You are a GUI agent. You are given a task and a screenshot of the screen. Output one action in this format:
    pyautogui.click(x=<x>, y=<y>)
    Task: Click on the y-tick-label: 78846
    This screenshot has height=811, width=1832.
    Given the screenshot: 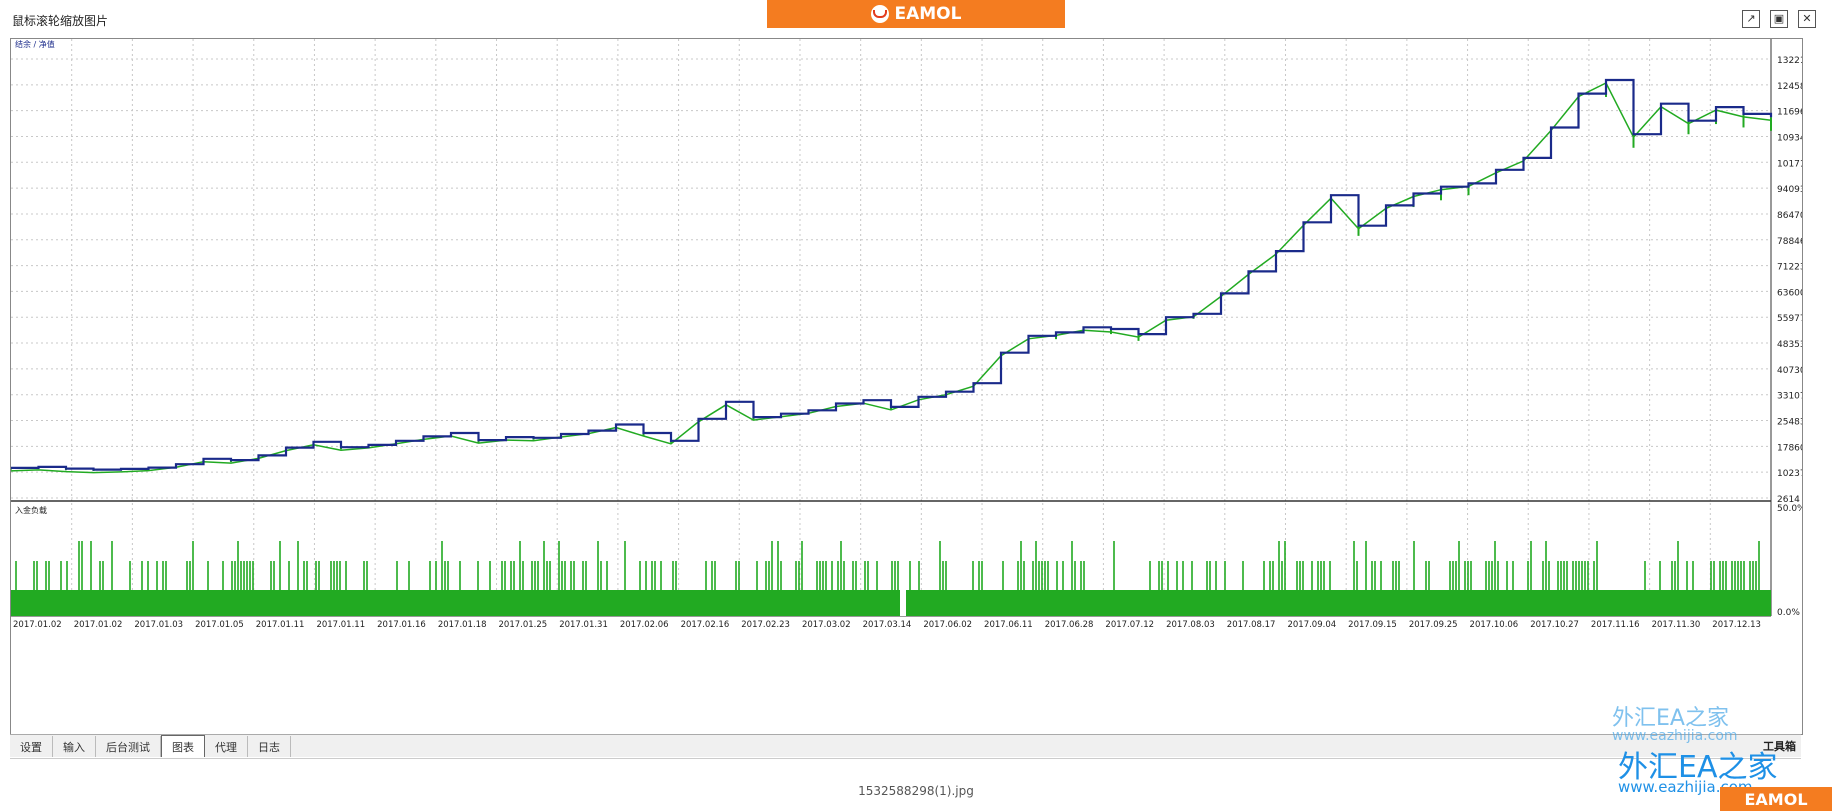 What is the action you would take?
    pyautogui.click(x=1789, y=242)
    